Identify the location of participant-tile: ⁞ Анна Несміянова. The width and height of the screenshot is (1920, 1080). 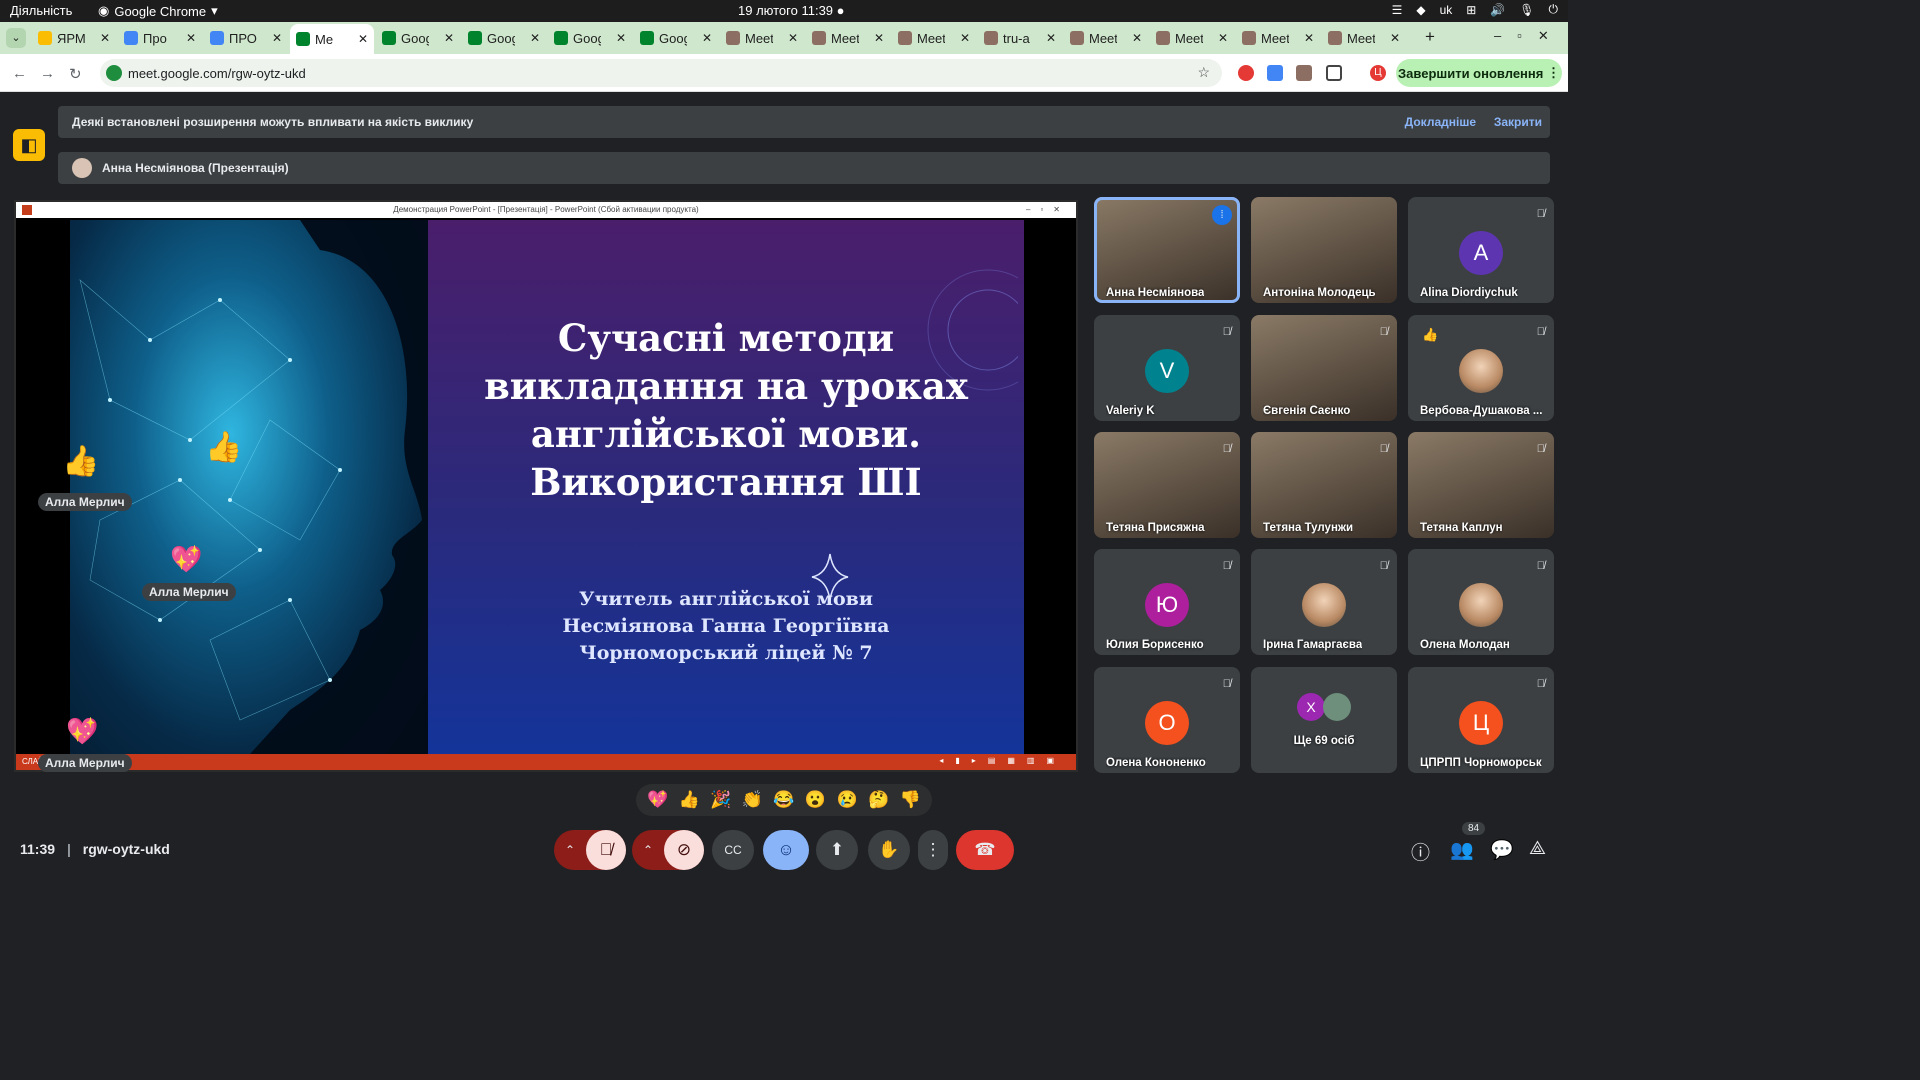
(1167, 250).